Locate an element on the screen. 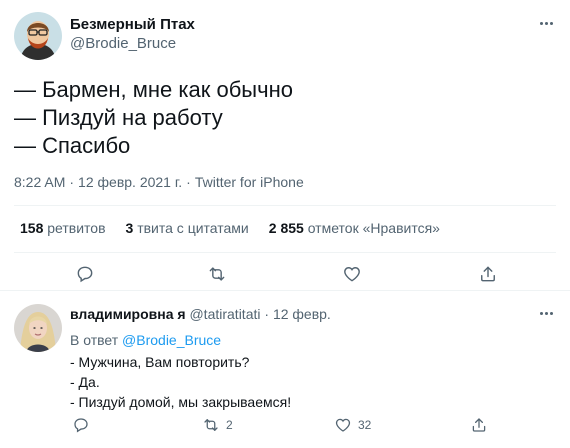 The width and height of the screenshot is (570, 448). reply-author-name: владимировна я is located at coordinates (128, 314).